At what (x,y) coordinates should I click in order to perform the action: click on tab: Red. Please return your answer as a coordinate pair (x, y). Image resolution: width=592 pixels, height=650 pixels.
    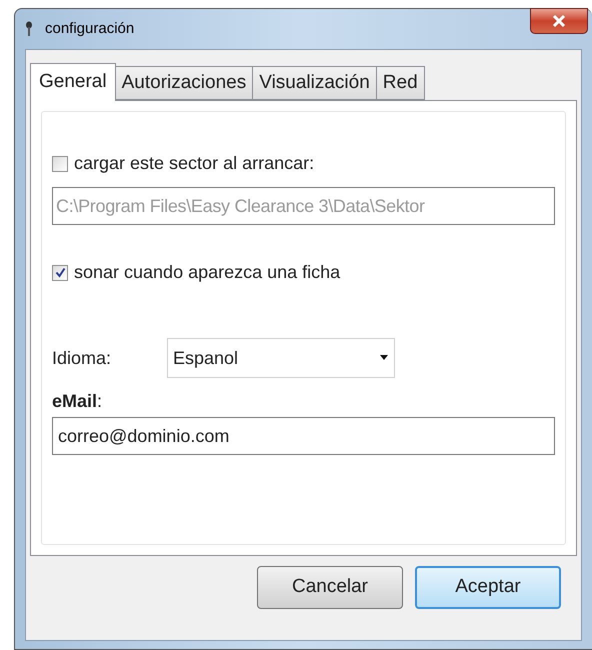
    Looking at the image, I should click on (400, 83).